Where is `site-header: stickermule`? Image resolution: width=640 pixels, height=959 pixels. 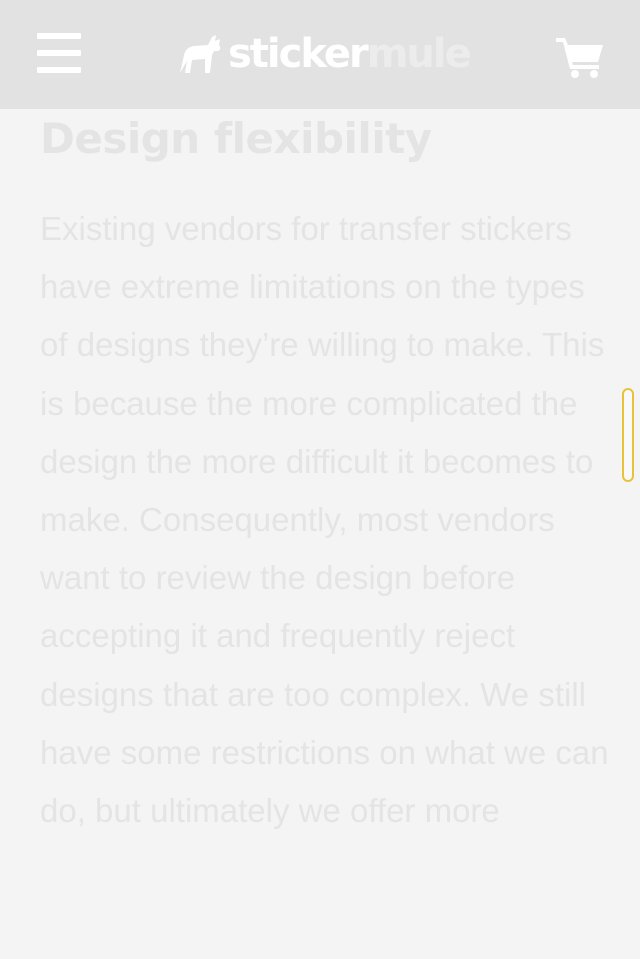 site-header: stickermule is located at coordinates (320, 54).